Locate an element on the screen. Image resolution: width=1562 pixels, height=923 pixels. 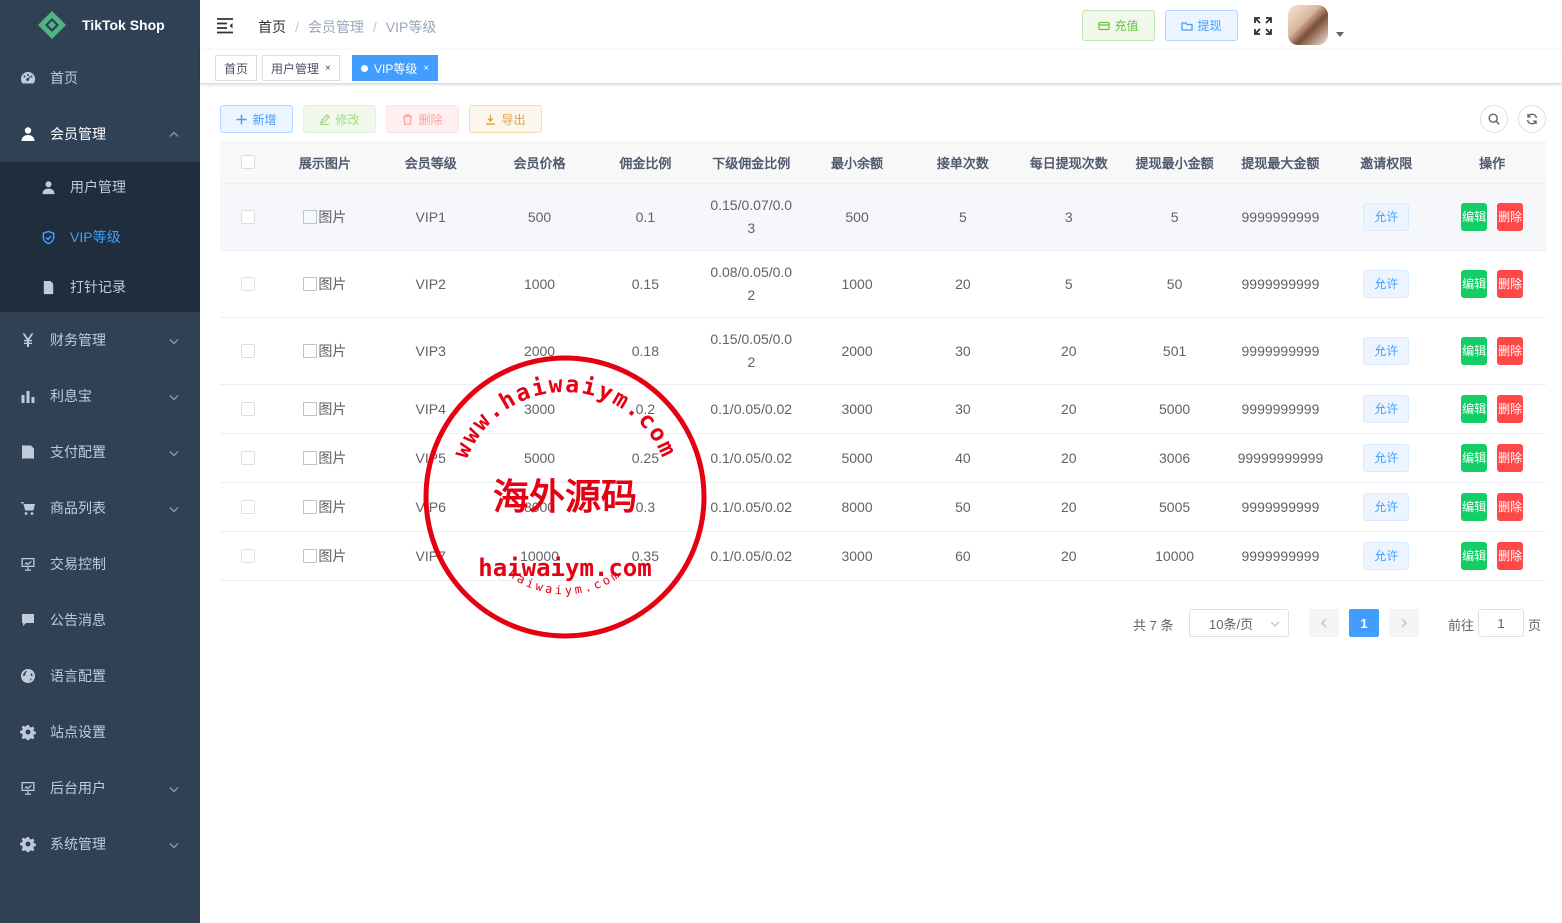
sidebar-item-3: 利息宝 is located at coordinates (100, 396).